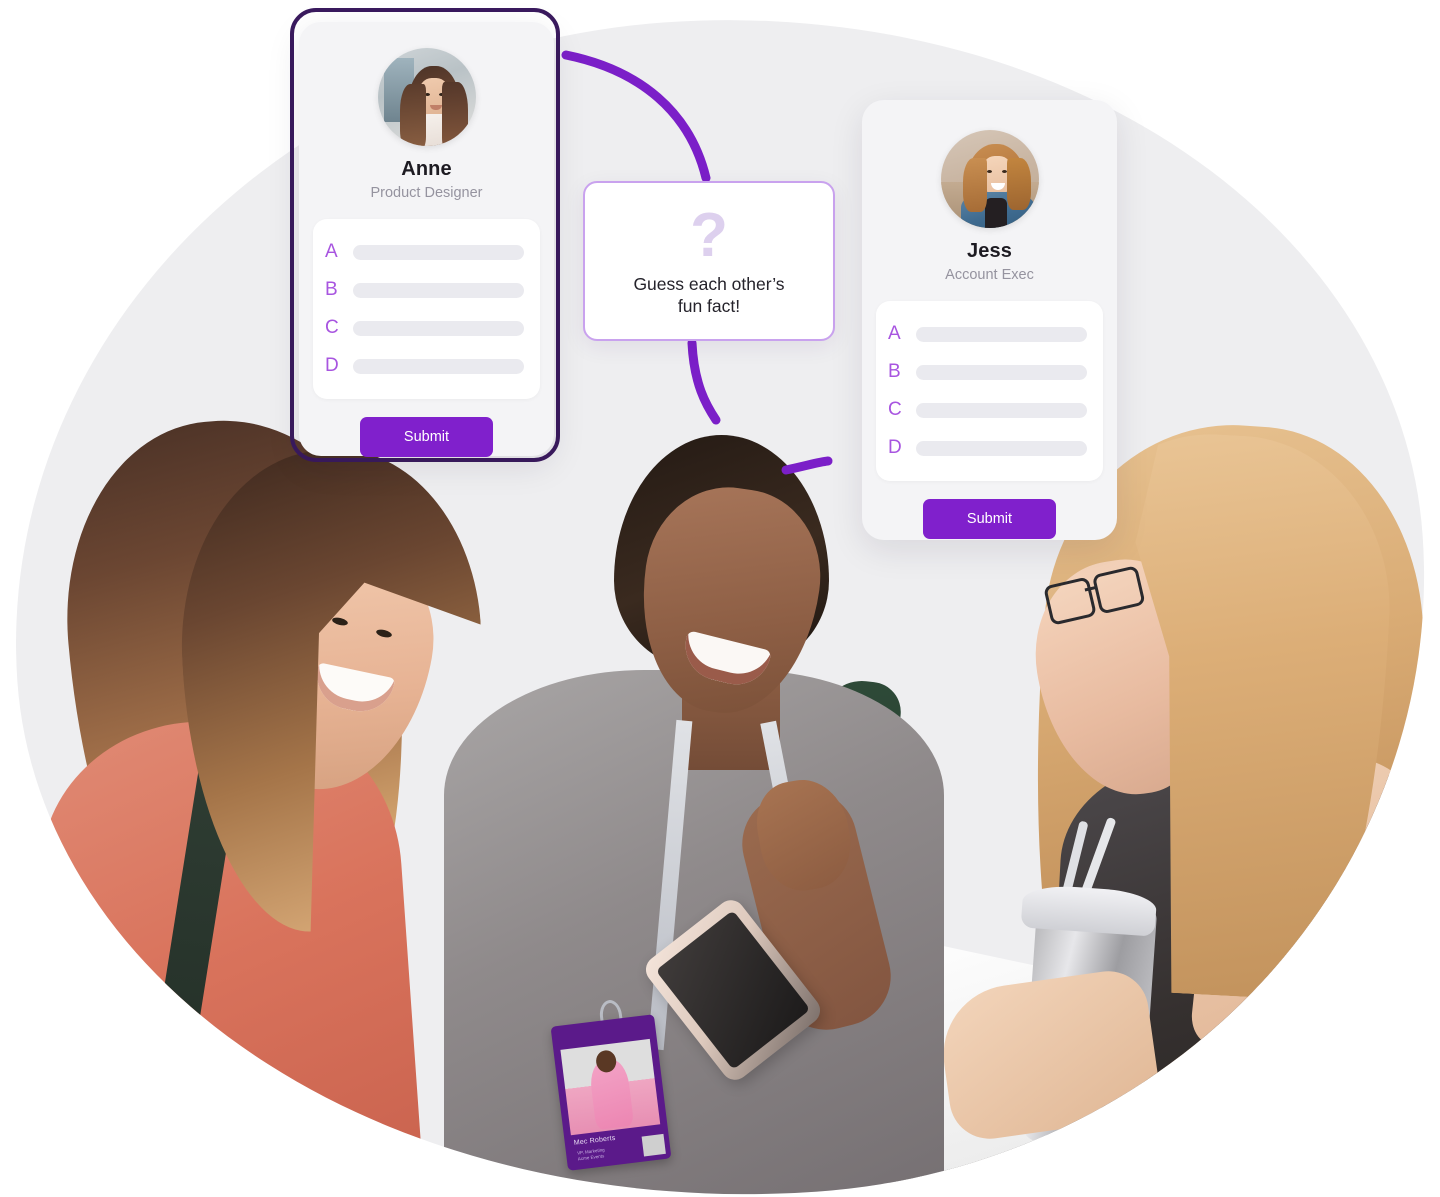 This screenshot has height=1197, width=1440. I want to click on badge-photo, so click(610, 1087).